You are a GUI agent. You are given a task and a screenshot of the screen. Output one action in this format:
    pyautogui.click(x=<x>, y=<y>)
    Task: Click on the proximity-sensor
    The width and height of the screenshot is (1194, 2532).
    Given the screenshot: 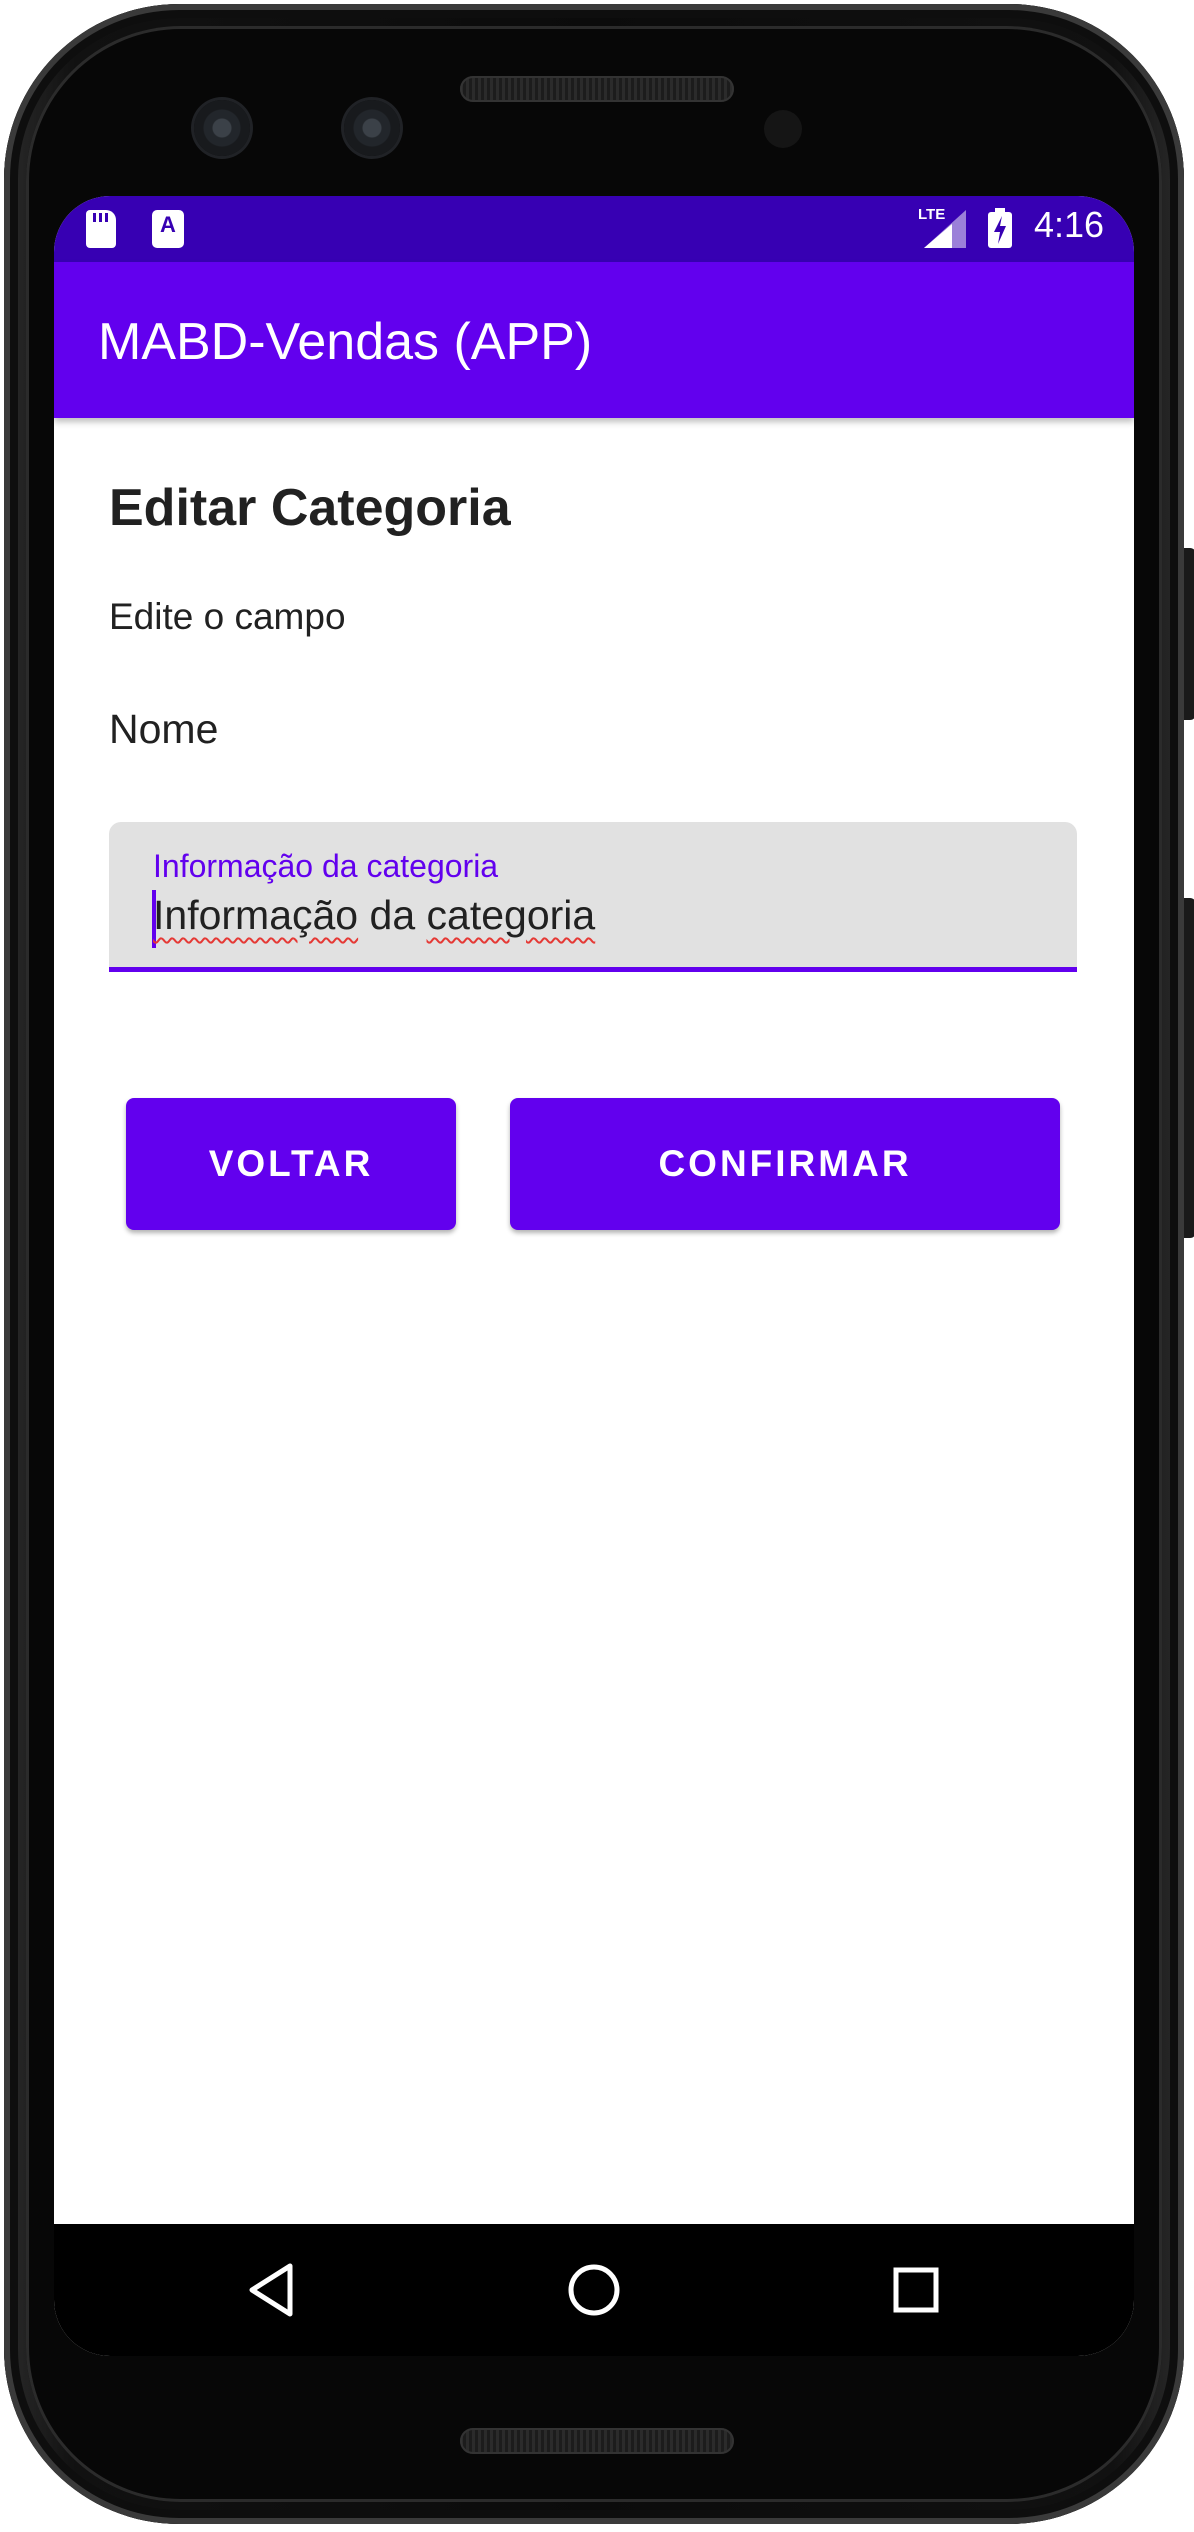 What is the action you would take?
    pyautogui.click(x=783, y=129)
    